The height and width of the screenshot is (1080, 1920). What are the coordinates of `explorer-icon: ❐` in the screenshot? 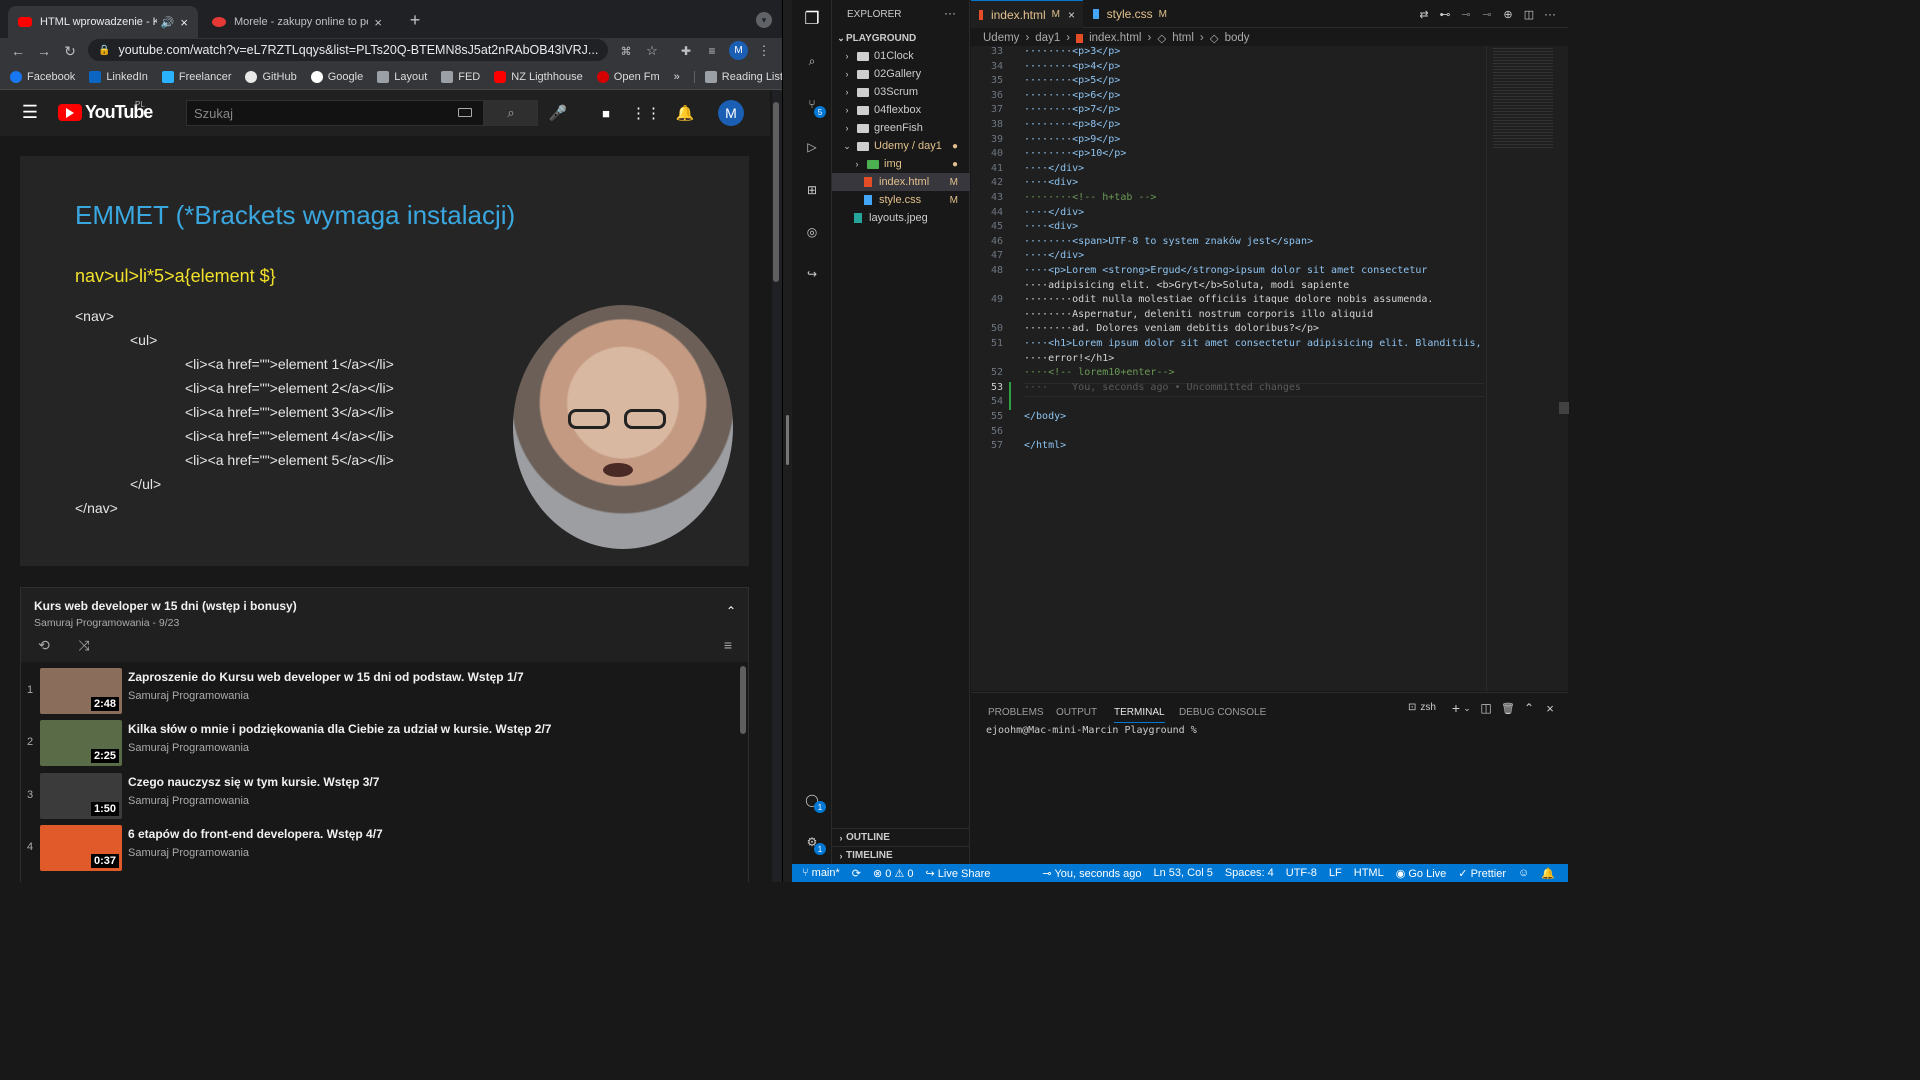 It's located at (812, 19).